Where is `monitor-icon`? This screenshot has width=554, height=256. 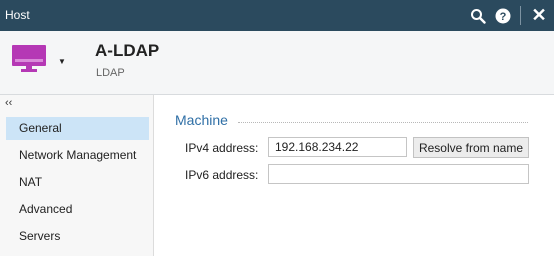
monitor-icon is located at coordinates (29, 60).